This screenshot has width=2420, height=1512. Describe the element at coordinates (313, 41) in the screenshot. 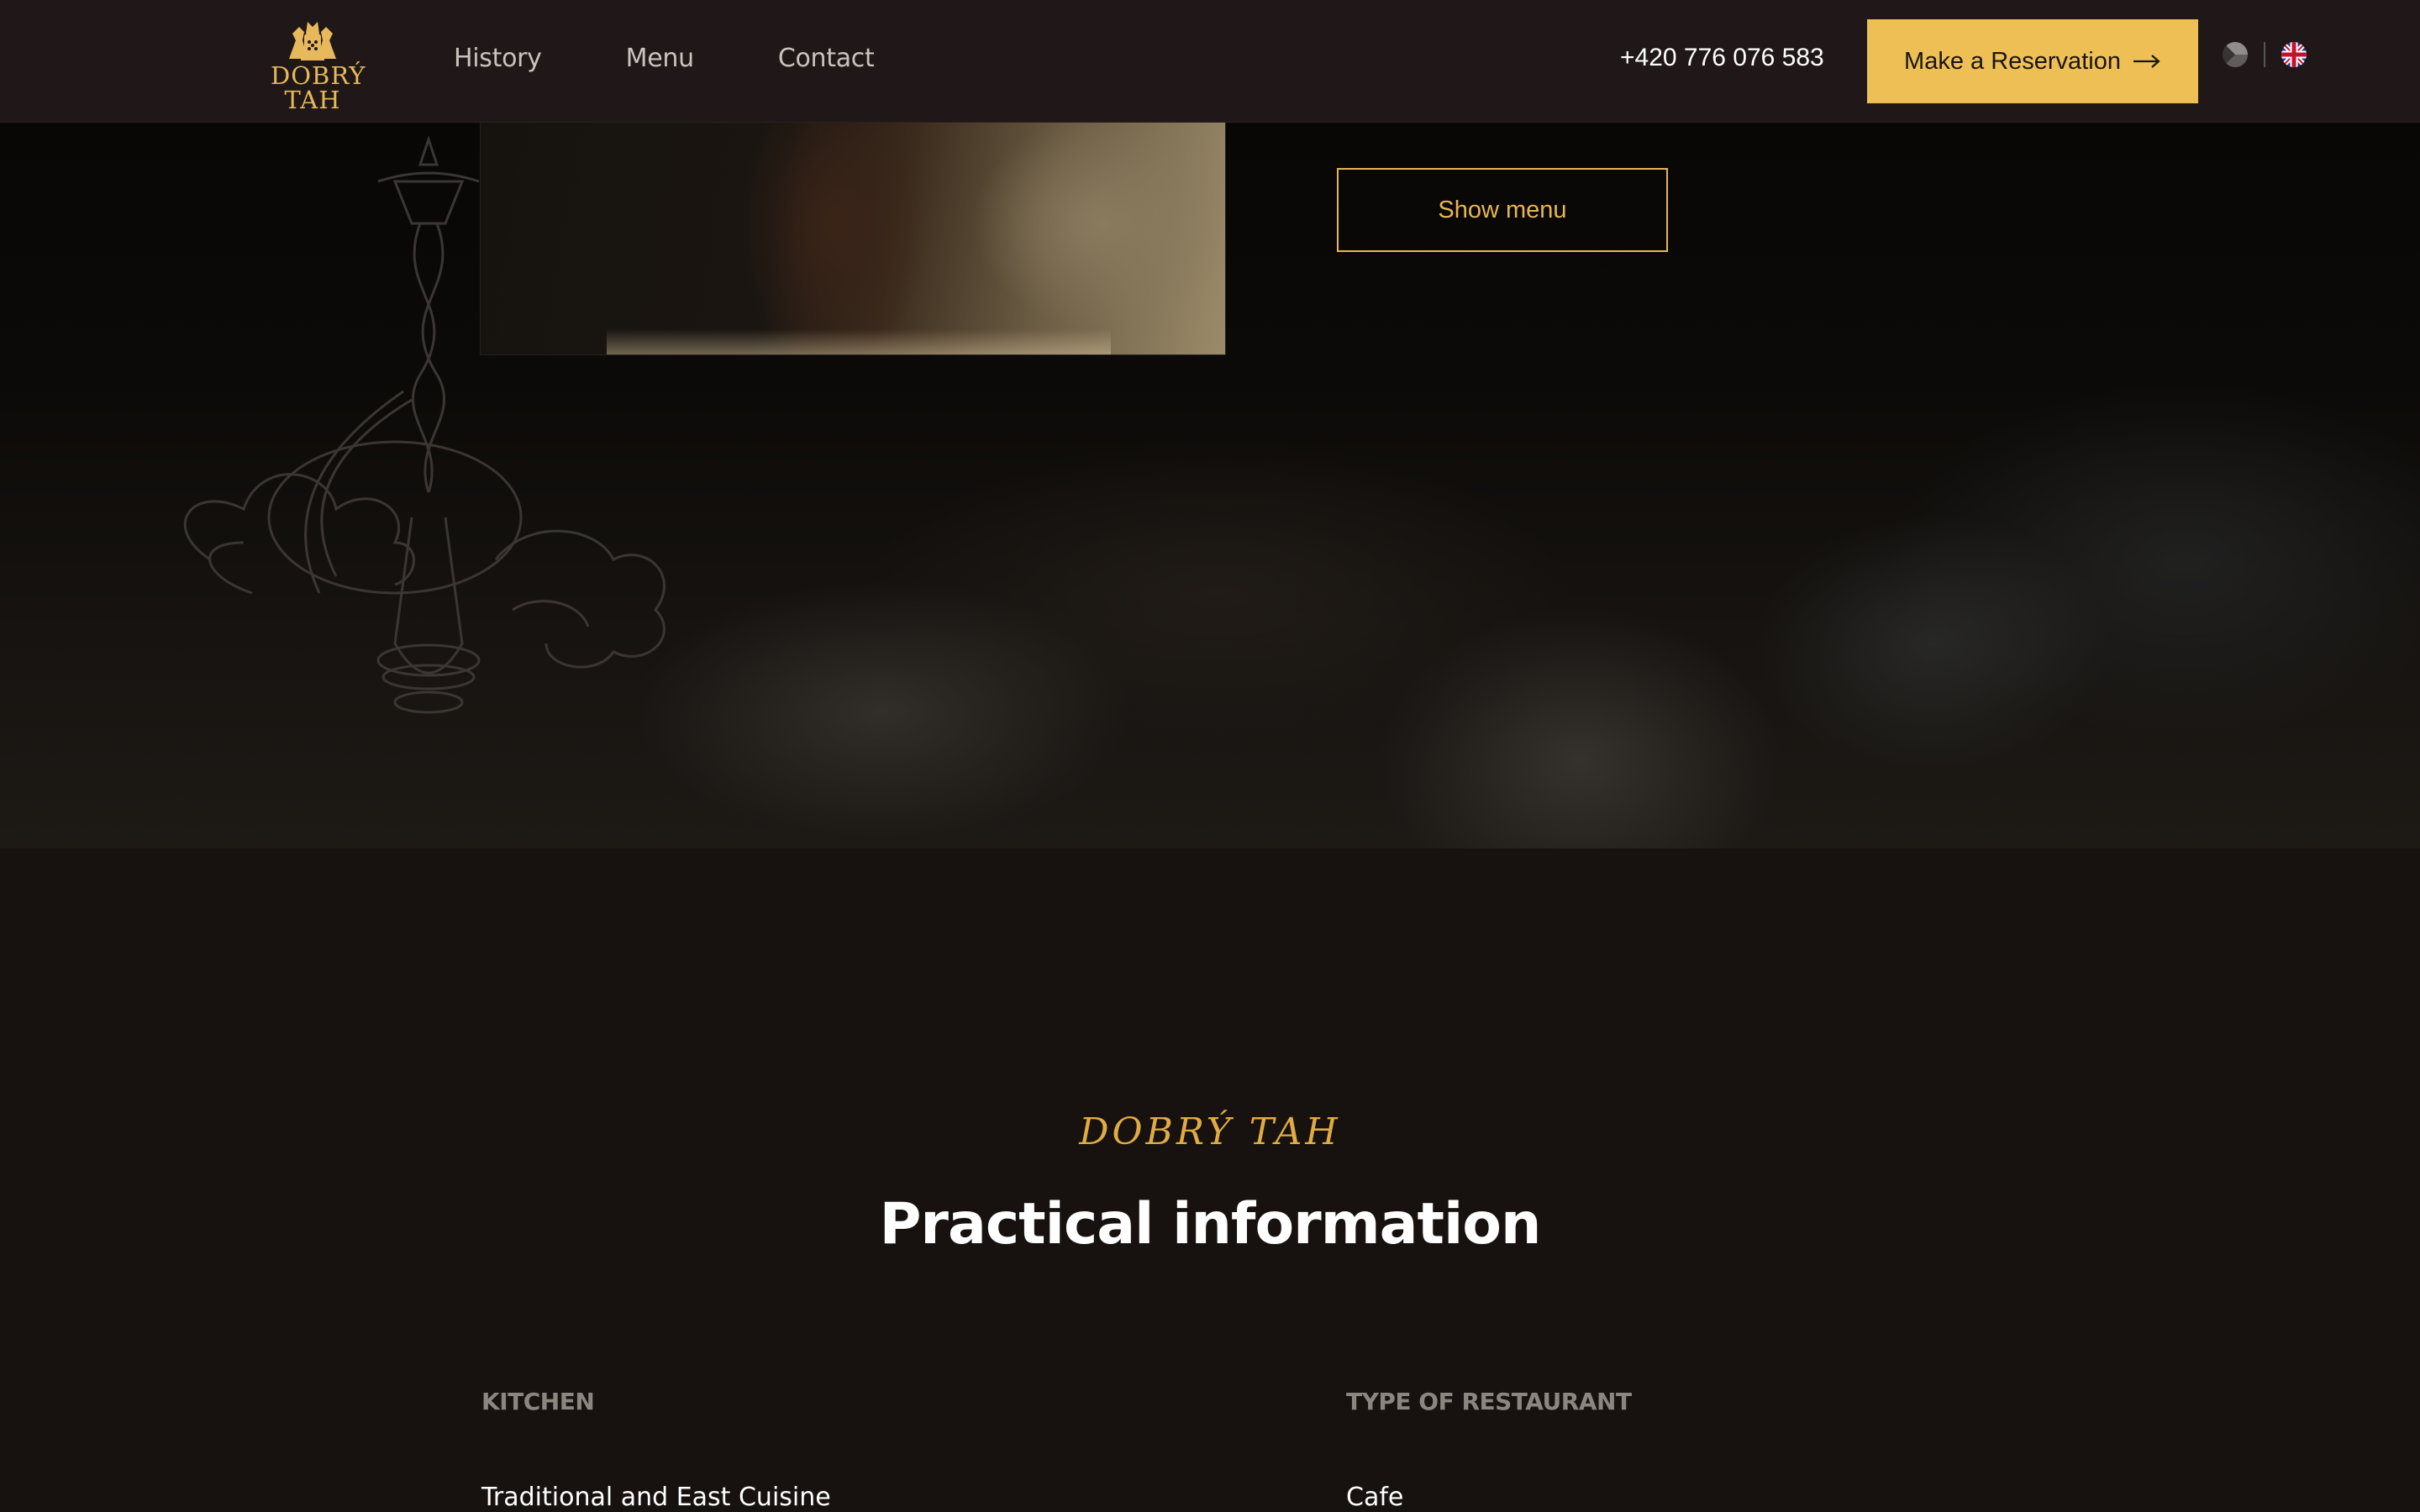

I see `horse-knights-icon` at that location.